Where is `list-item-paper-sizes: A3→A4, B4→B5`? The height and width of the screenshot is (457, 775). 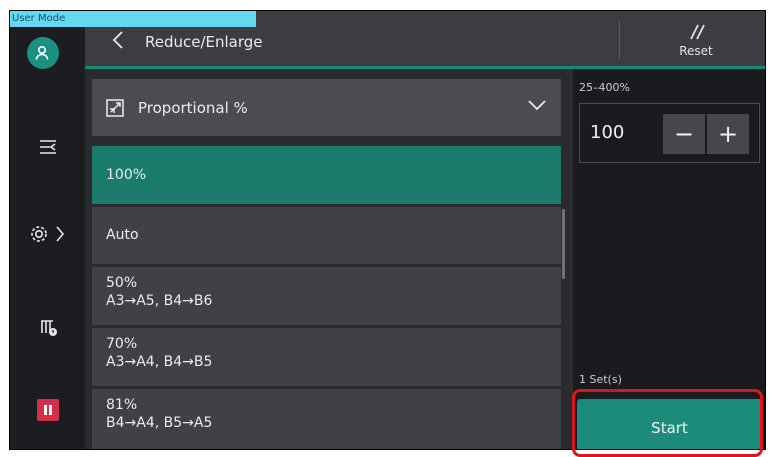
list-item-paper-sizes: A3→A4, B4→B5 is located at coordinates (159, 362).